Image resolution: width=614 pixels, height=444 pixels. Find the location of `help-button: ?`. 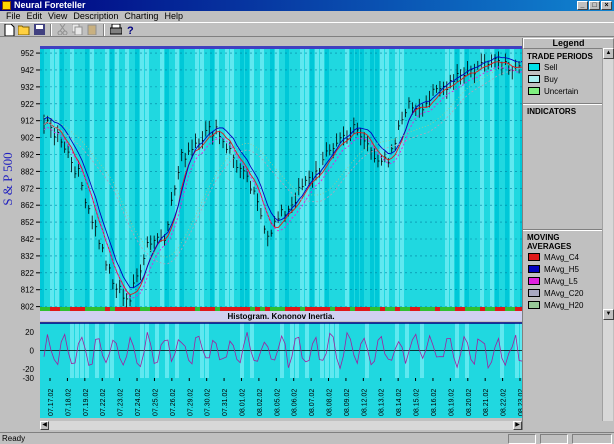

help-button: ? is located at coordinates (130, 29).